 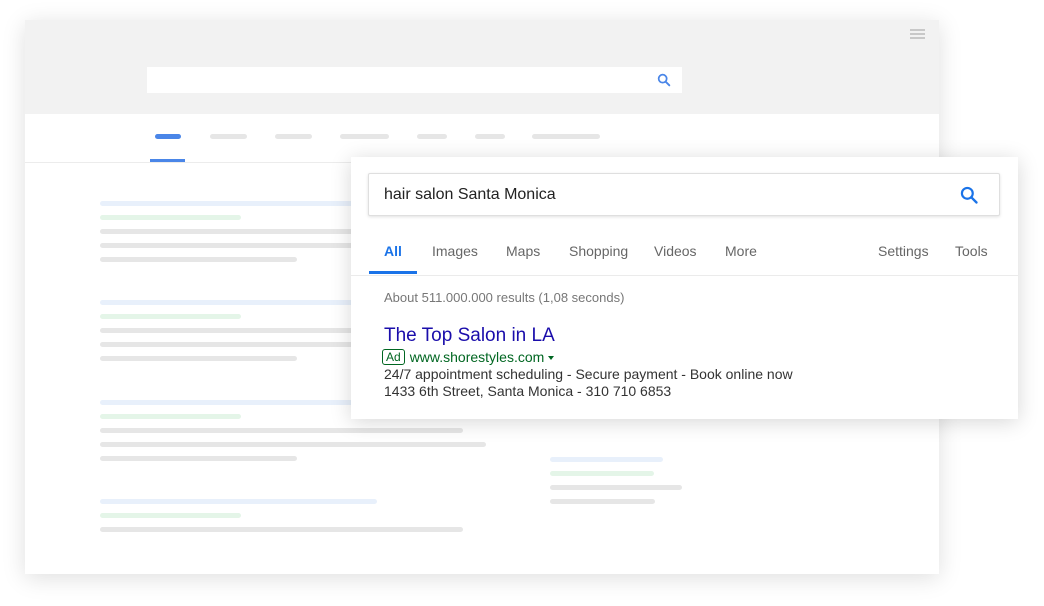 What do you see at coordinates (675, 251) in the screenshot?
I see `tab-videos: Videos` at bounding box center [675, 251].